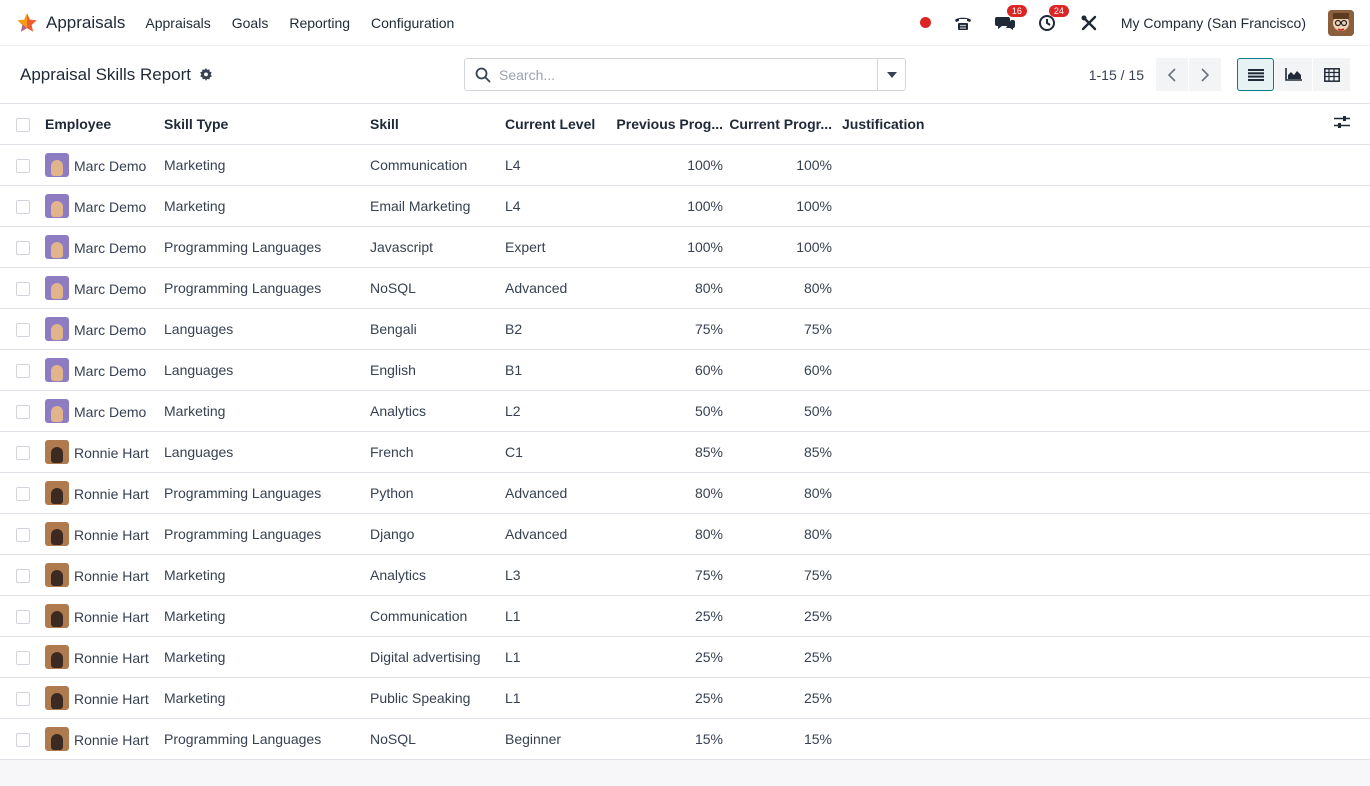 The height and width of the screenshot is (786, 1370). What do you see at coordinates (559, 124) in the screenshot?
I see `header-current-level: Current Level` at bounding box center [559, 124].